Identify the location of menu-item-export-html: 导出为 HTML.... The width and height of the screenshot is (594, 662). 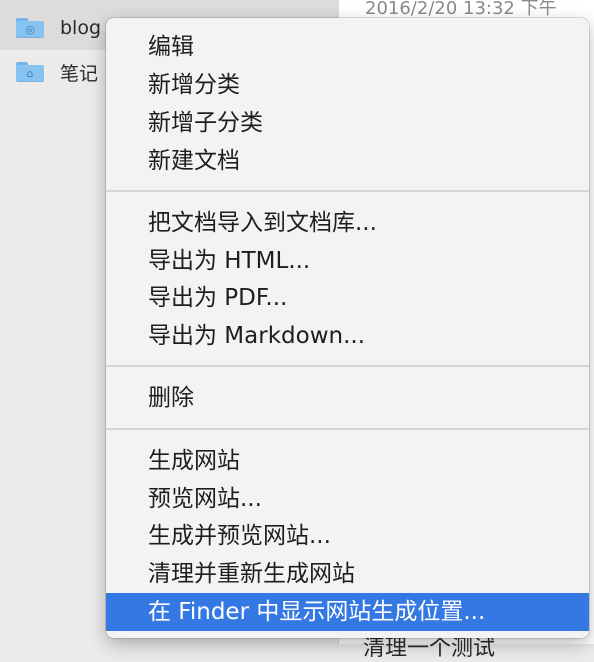
(347, 261).